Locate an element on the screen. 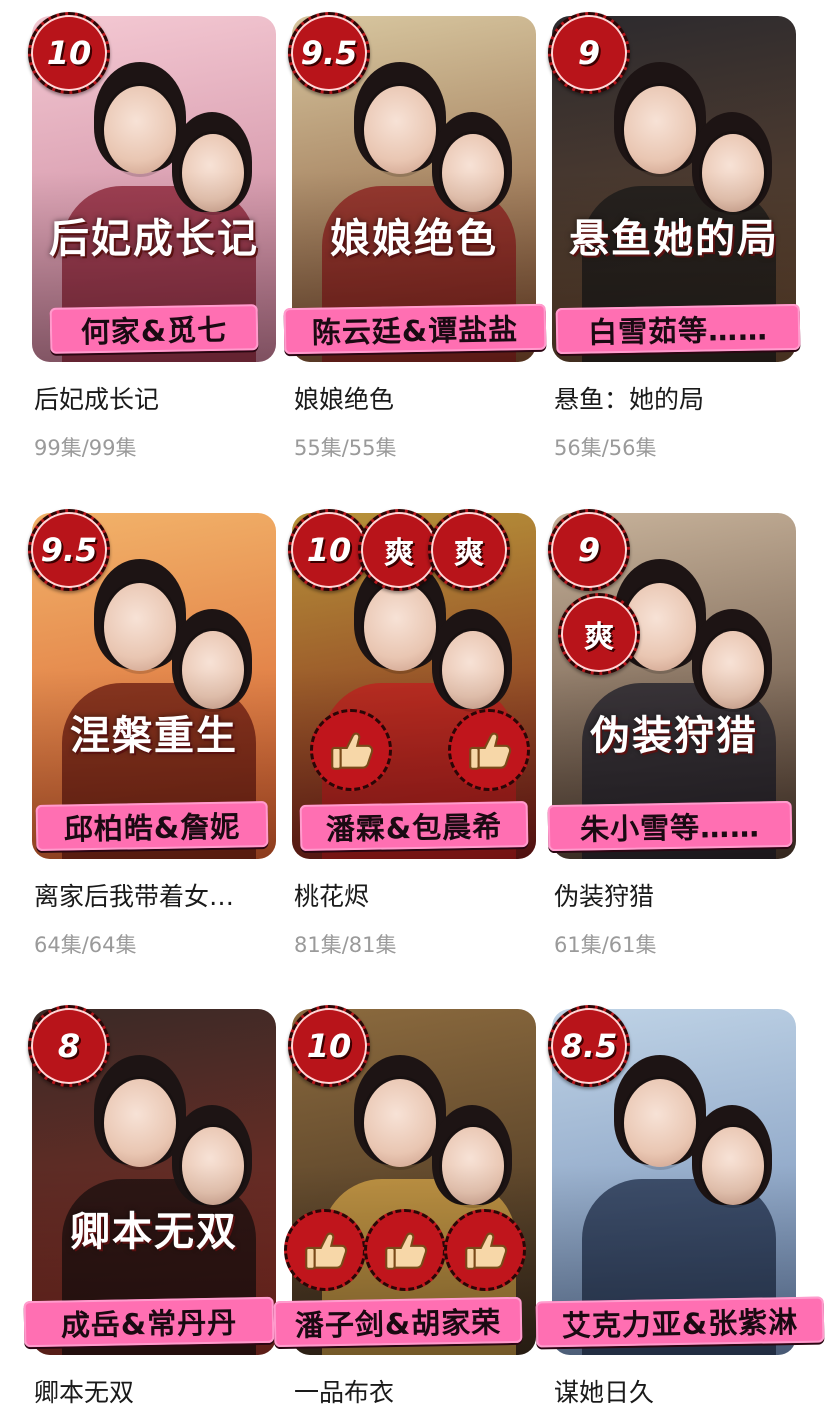 The height and width of the screenshot is (1421, 828). cast-label: 何家&觅七 is located at coordinates (154, 329).